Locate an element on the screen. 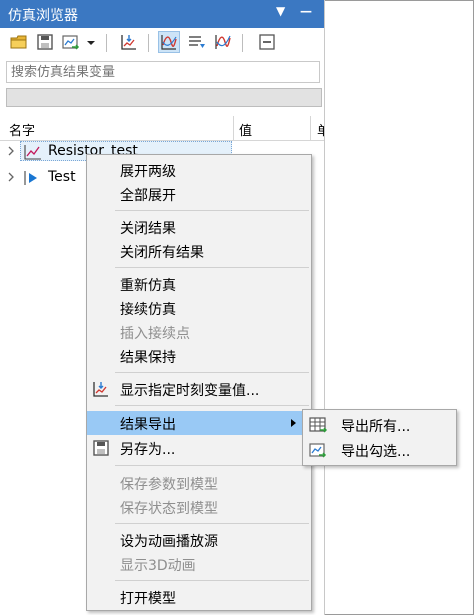  menu-item-label: 显示3D动画 is located at coordinates (158, 566).